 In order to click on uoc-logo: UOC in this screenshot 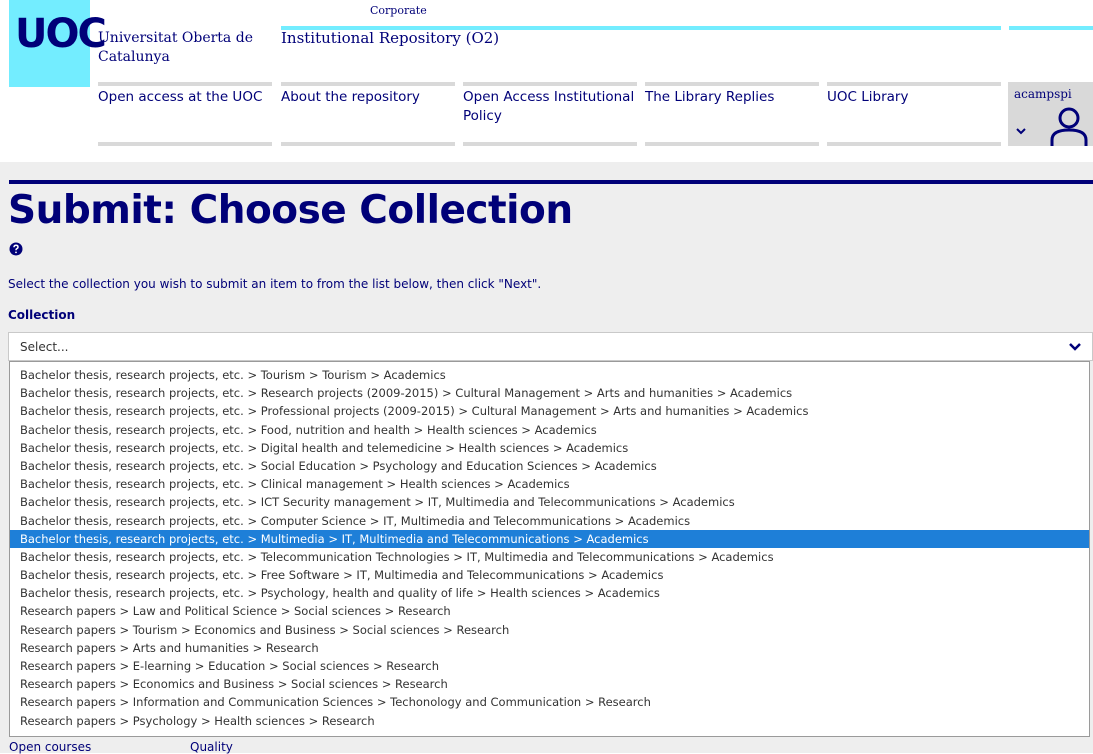, I will do `click(58, 43)`.